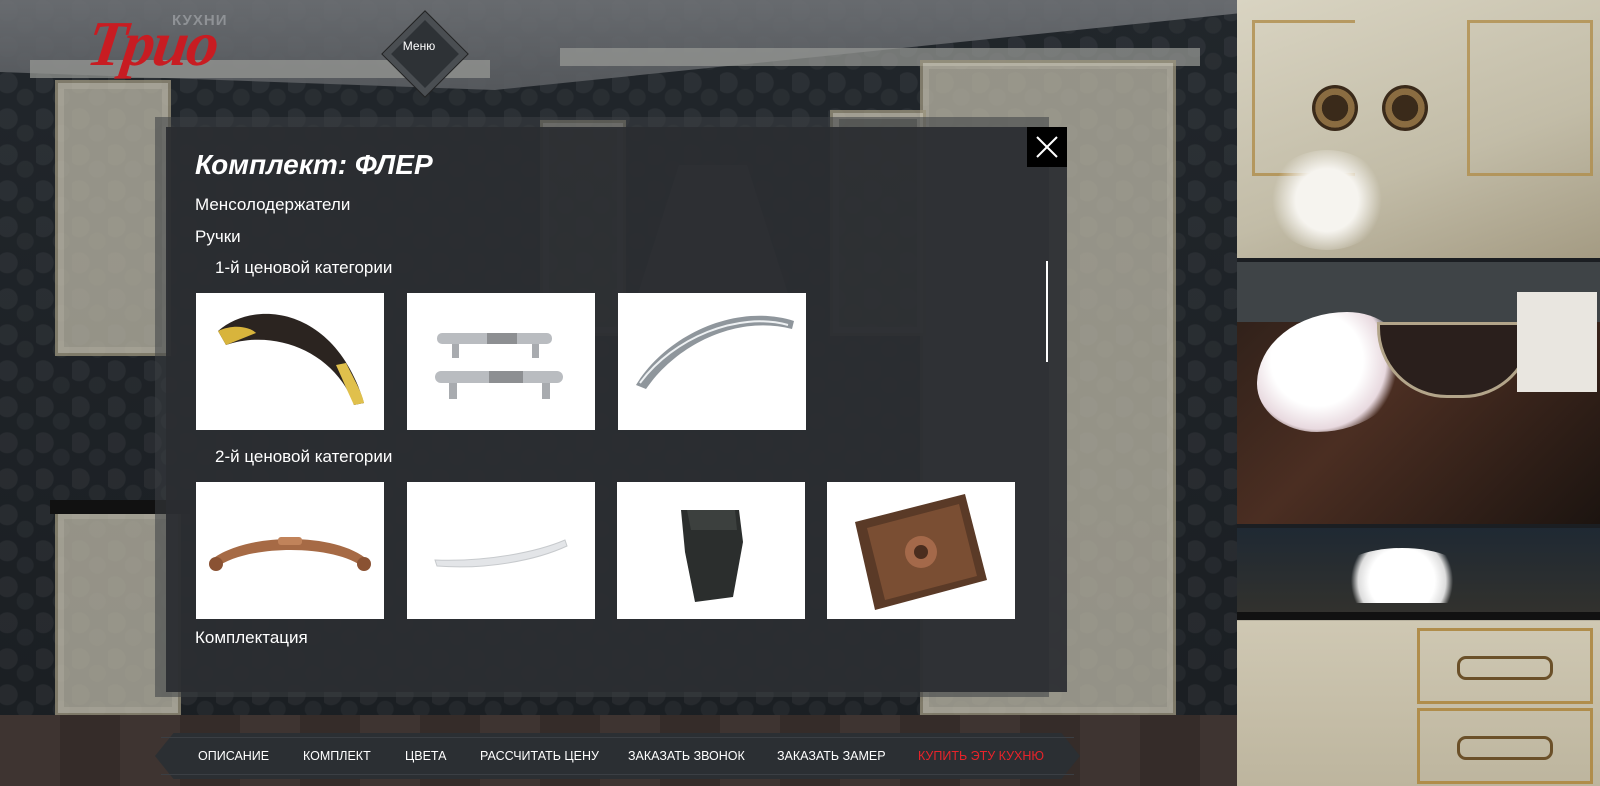  I want to click on square-ornament-knob-icon, so click(921, 552).